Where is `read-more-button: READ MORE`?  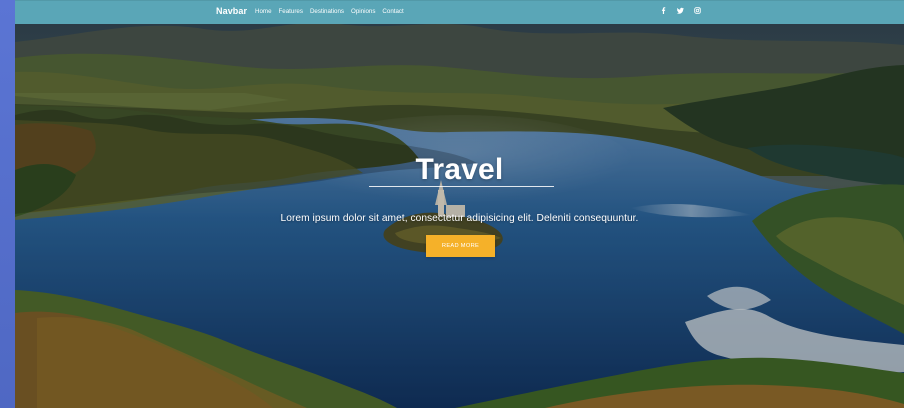 read-more-button: READ MORE is located at coordinates (460, 246).